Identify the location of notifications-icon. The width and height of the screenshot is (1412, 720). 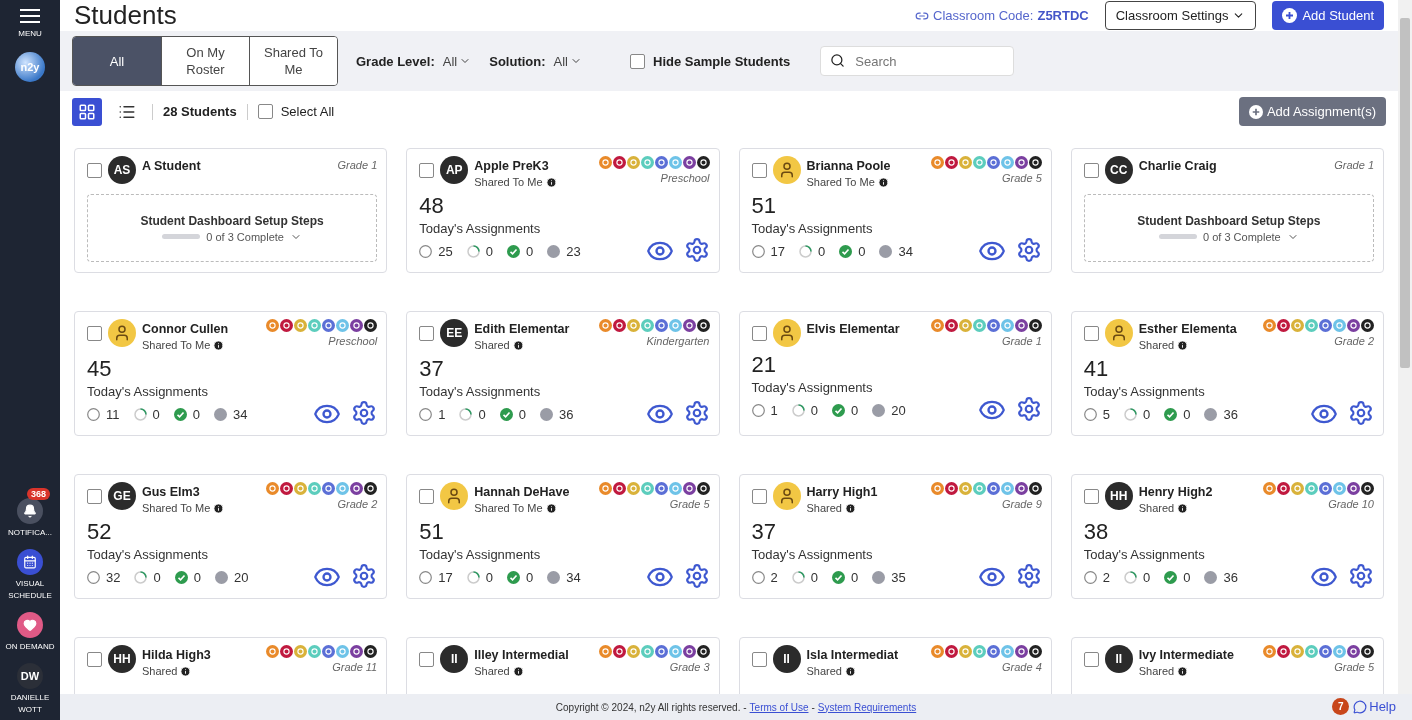
(30, 511).